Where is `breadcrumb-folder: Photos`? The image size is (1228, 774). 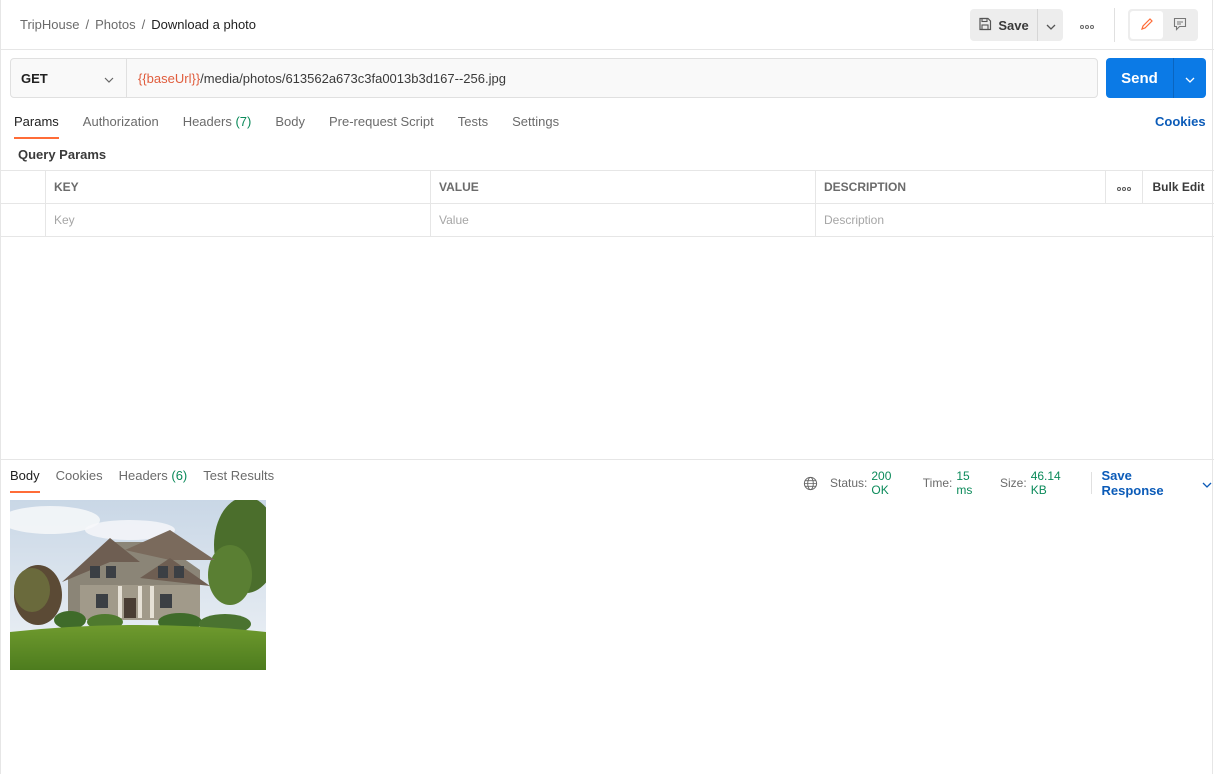 breadcrumb-folder: Photos is located at coordinates (115, 24).